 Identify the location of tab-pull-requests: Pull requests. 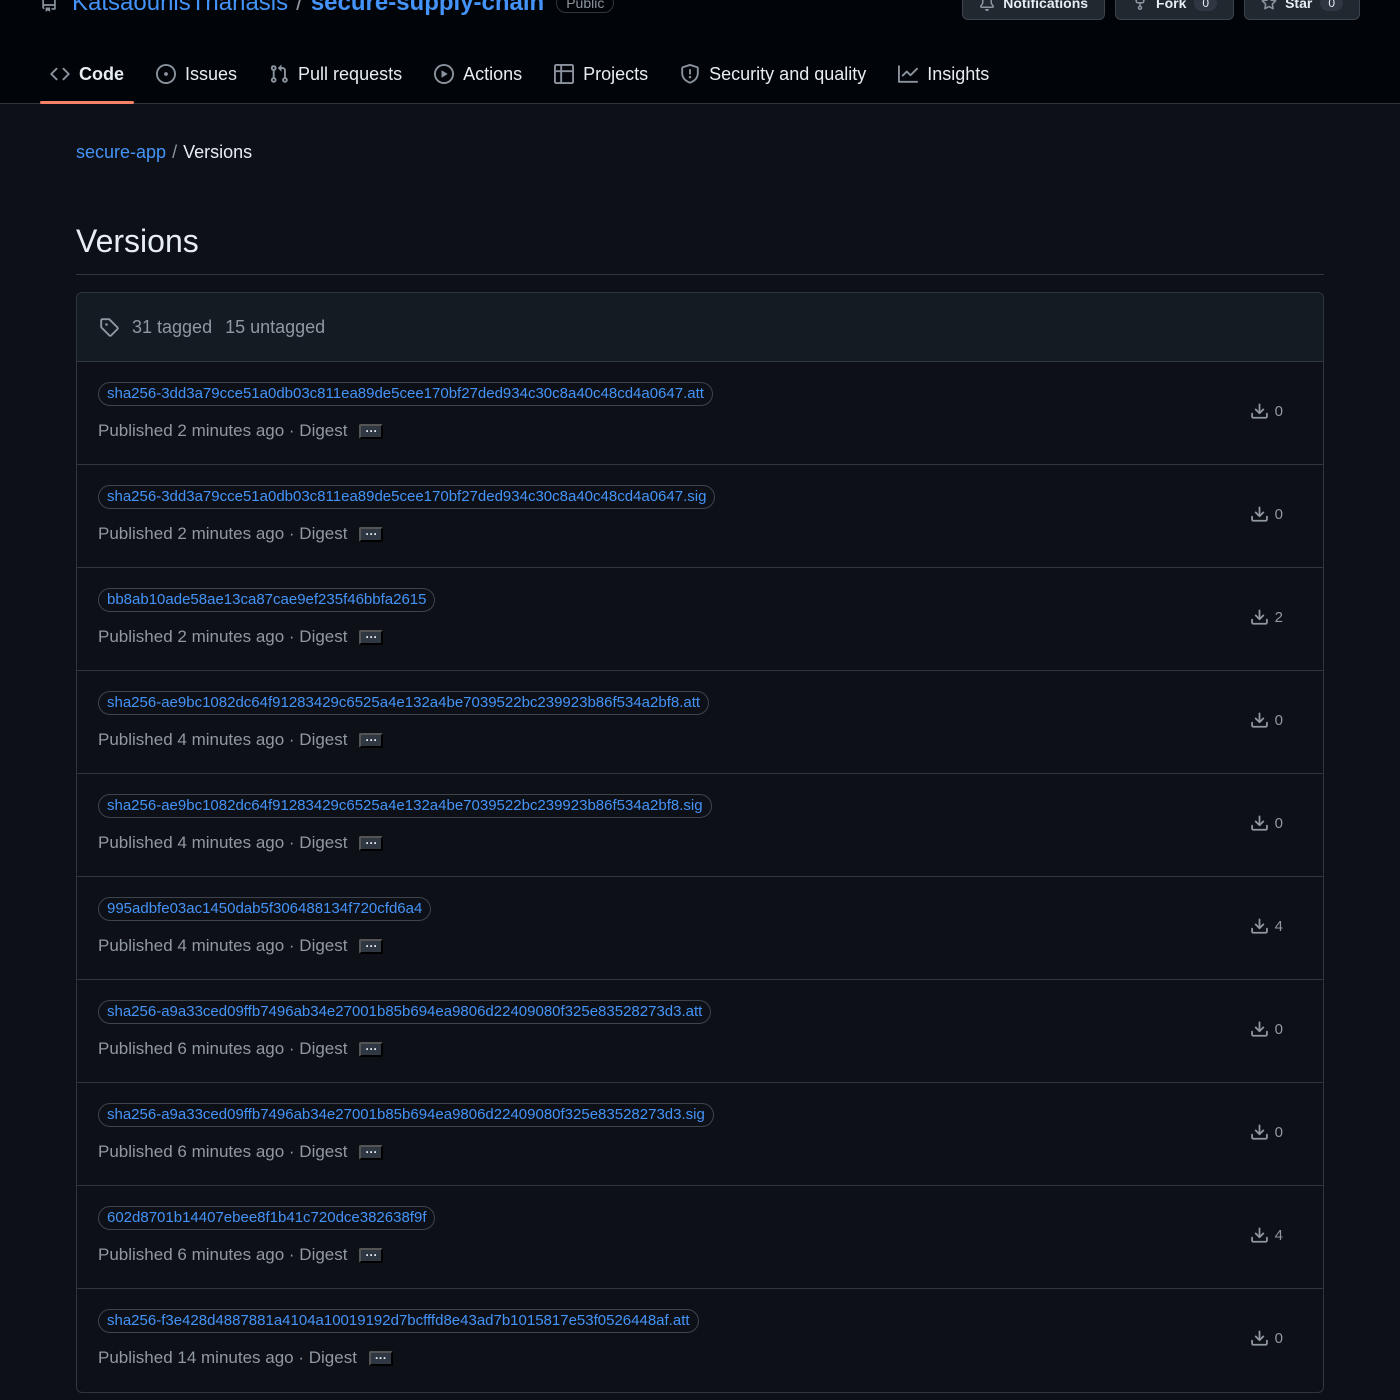
(335, 74).